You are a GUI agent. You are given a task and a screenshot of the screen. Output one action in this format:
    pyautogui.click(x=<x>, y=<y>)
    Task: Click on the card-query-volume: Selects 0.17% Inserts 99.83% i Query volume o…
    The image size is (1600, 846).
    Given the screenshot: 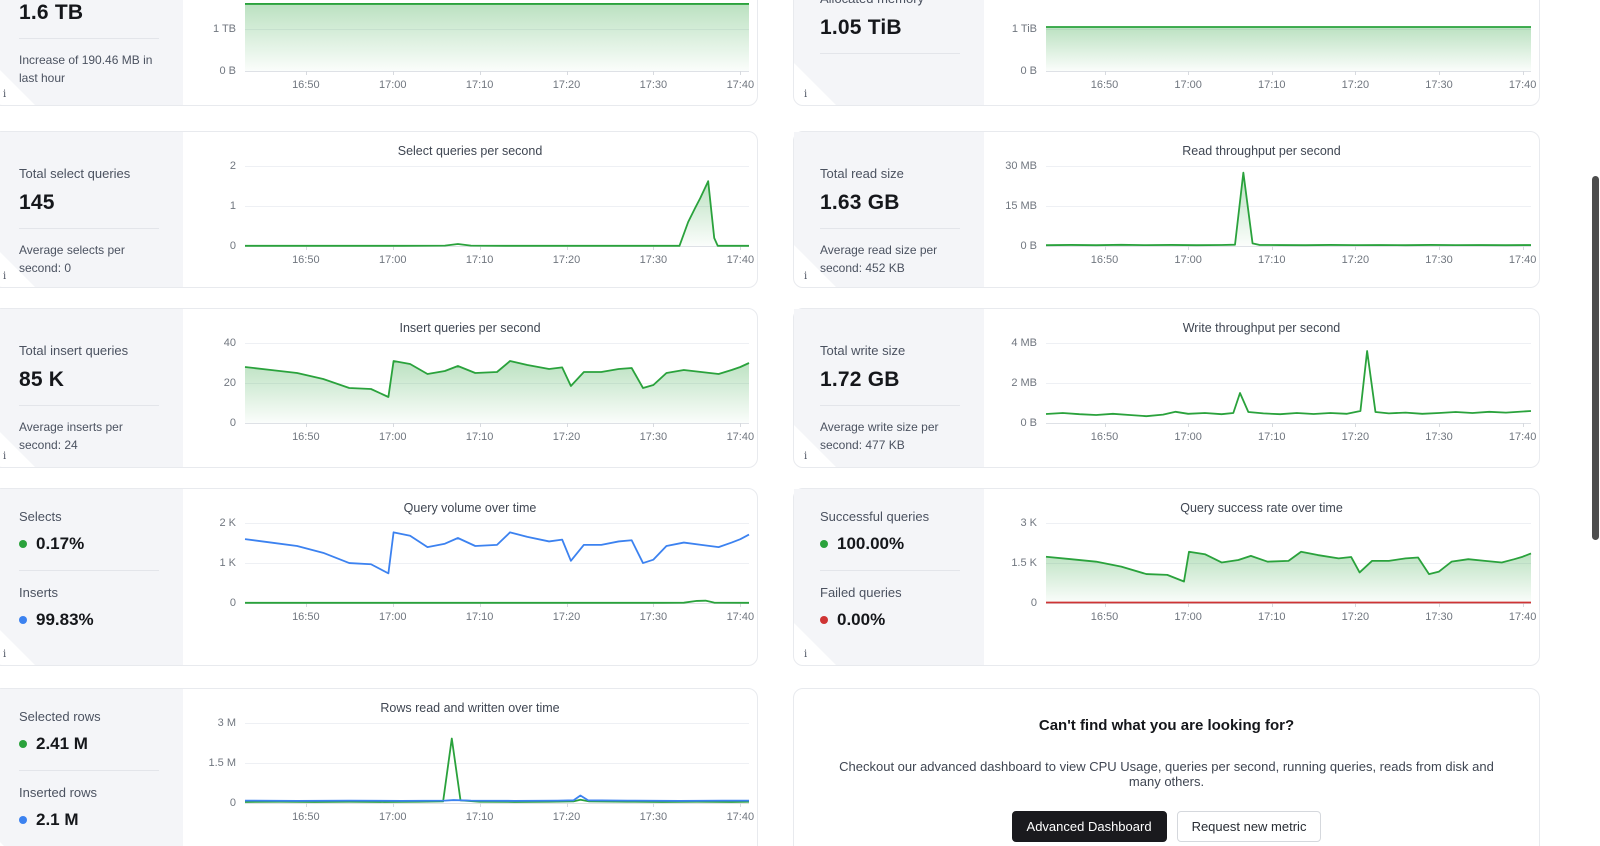 What is the action you would take?
    pyautogui.click(x=379, y=577)
    